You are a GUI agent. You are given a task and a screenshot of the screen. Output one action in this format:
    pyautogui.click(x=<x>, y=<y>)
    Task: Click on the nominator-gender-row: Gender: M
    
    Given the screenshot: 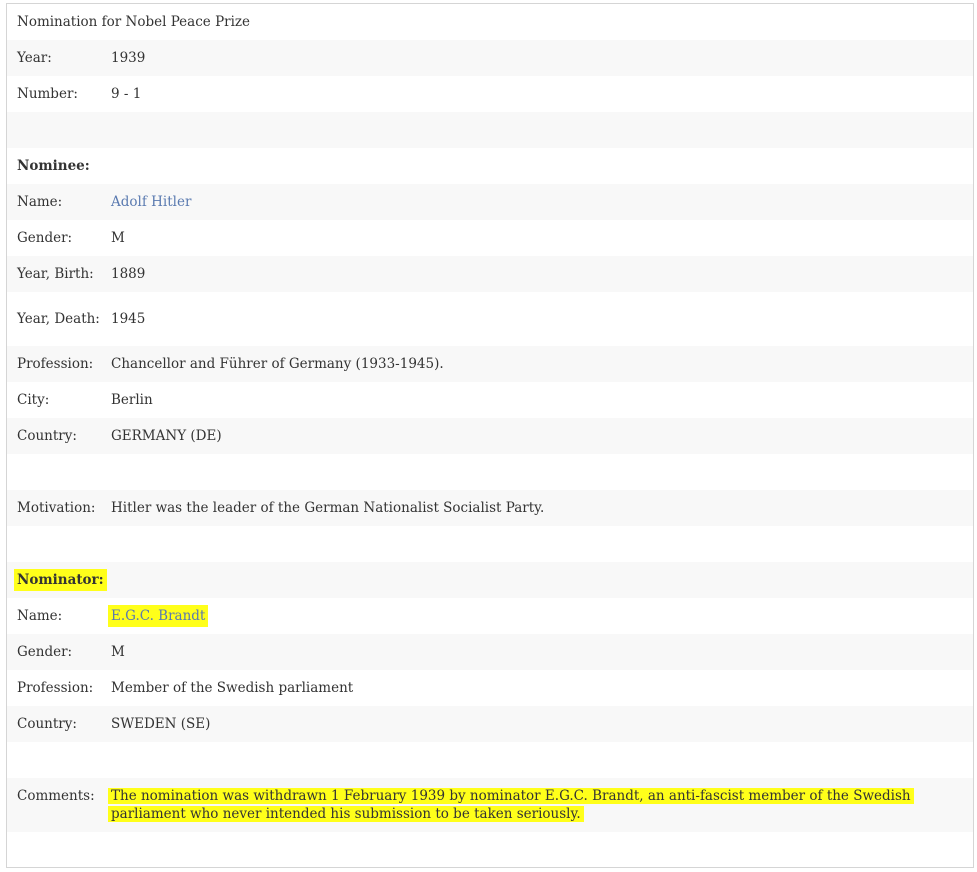 What is the action you would take?
    pyautogui.click(x=490, y=652)
    